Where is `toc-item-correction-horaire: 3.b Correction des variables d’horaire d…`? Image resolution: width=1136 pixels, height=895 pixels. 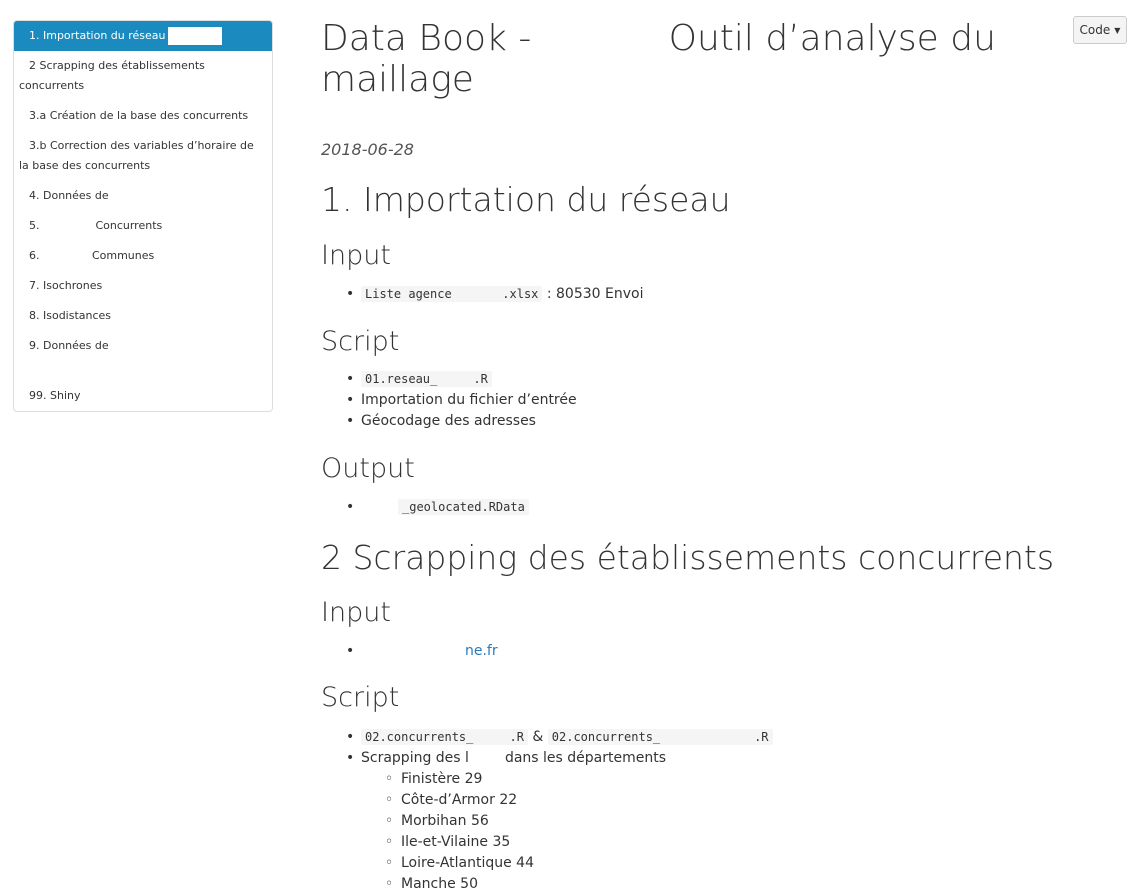
toc-item-correction-horaire: 3.b Correction des variables d’horaire d… is located at coordinates (143, 156).